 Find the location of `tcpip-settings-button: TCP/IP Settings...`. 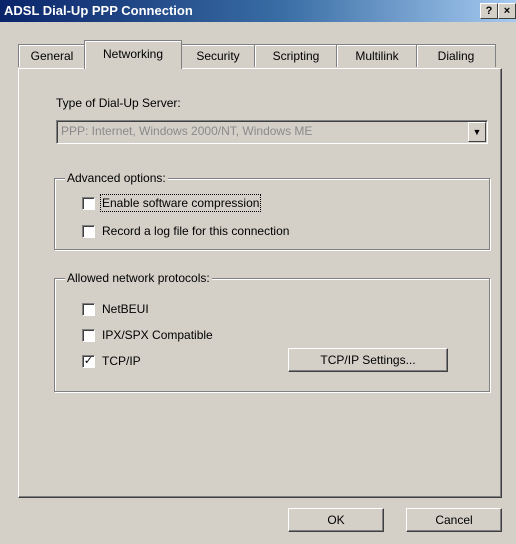

tcpip-settings-button: TCP/IP Settings... is located at coordinates (368, 360).